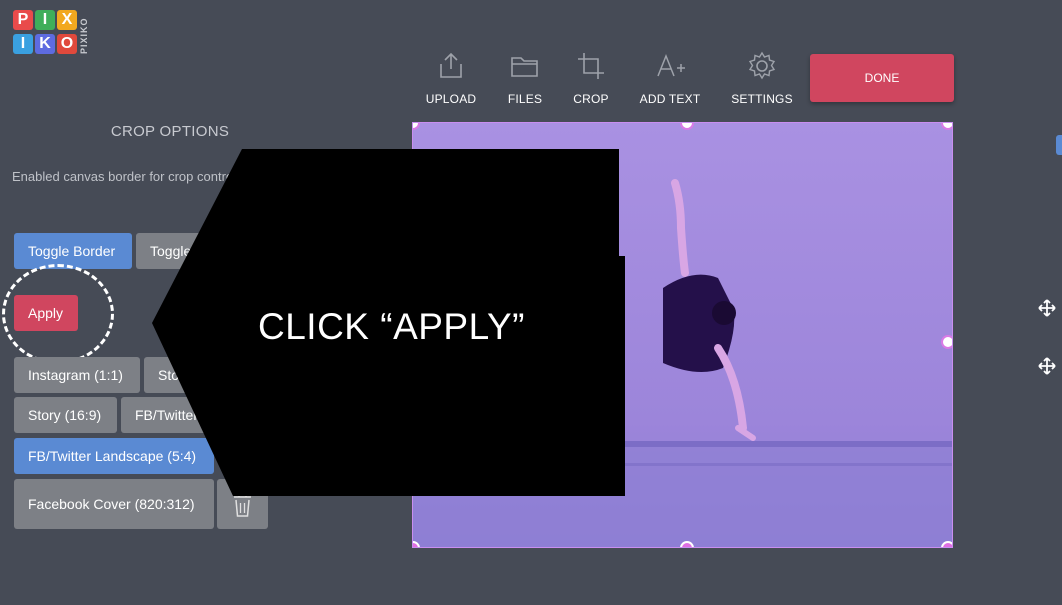 This screenshot has height=605, width=1062. What do you see at coordinates (882, 78) in the screenshot?
I see `done-button: DONE` at bounding box center [882, 78].